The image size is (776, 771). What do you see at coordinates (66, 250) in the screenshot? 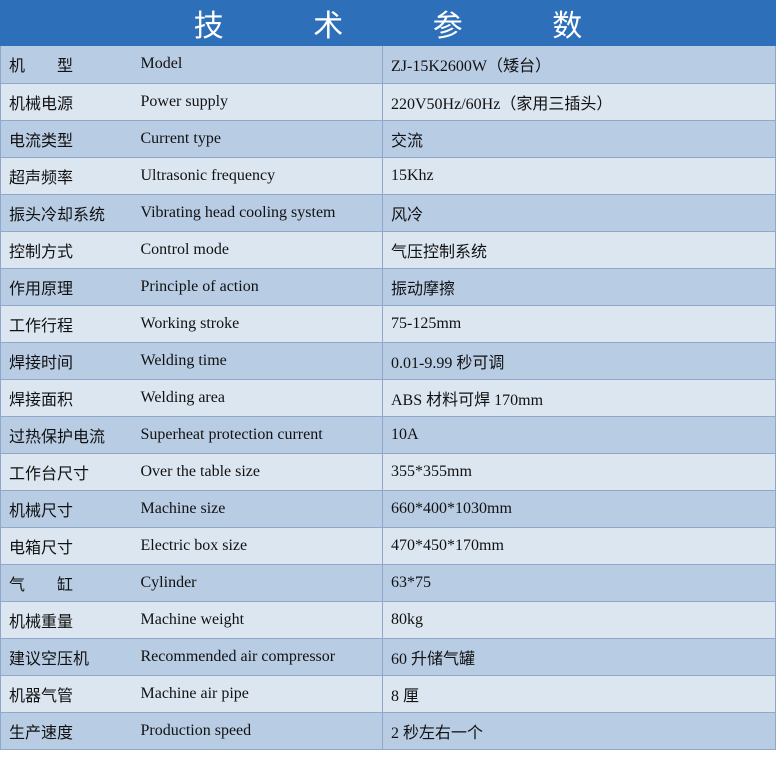
I see `param-name-cn: 控制方式` at bounding box center [66, 250].